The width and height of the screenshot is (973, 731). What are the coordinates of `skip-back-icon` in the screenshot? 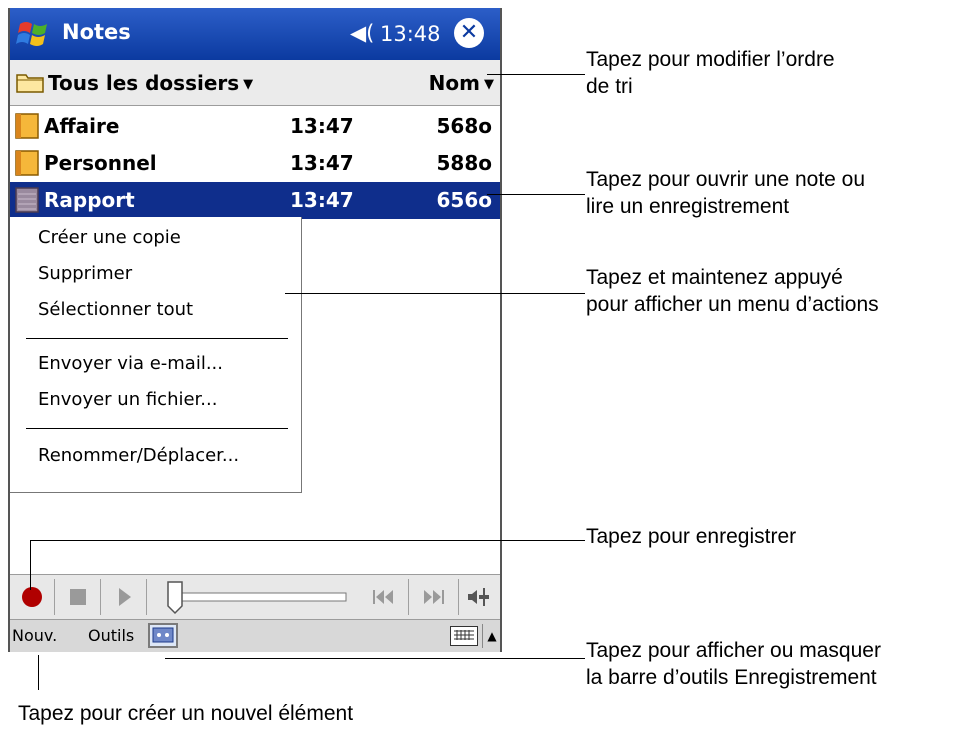 It's located at (383, 597).